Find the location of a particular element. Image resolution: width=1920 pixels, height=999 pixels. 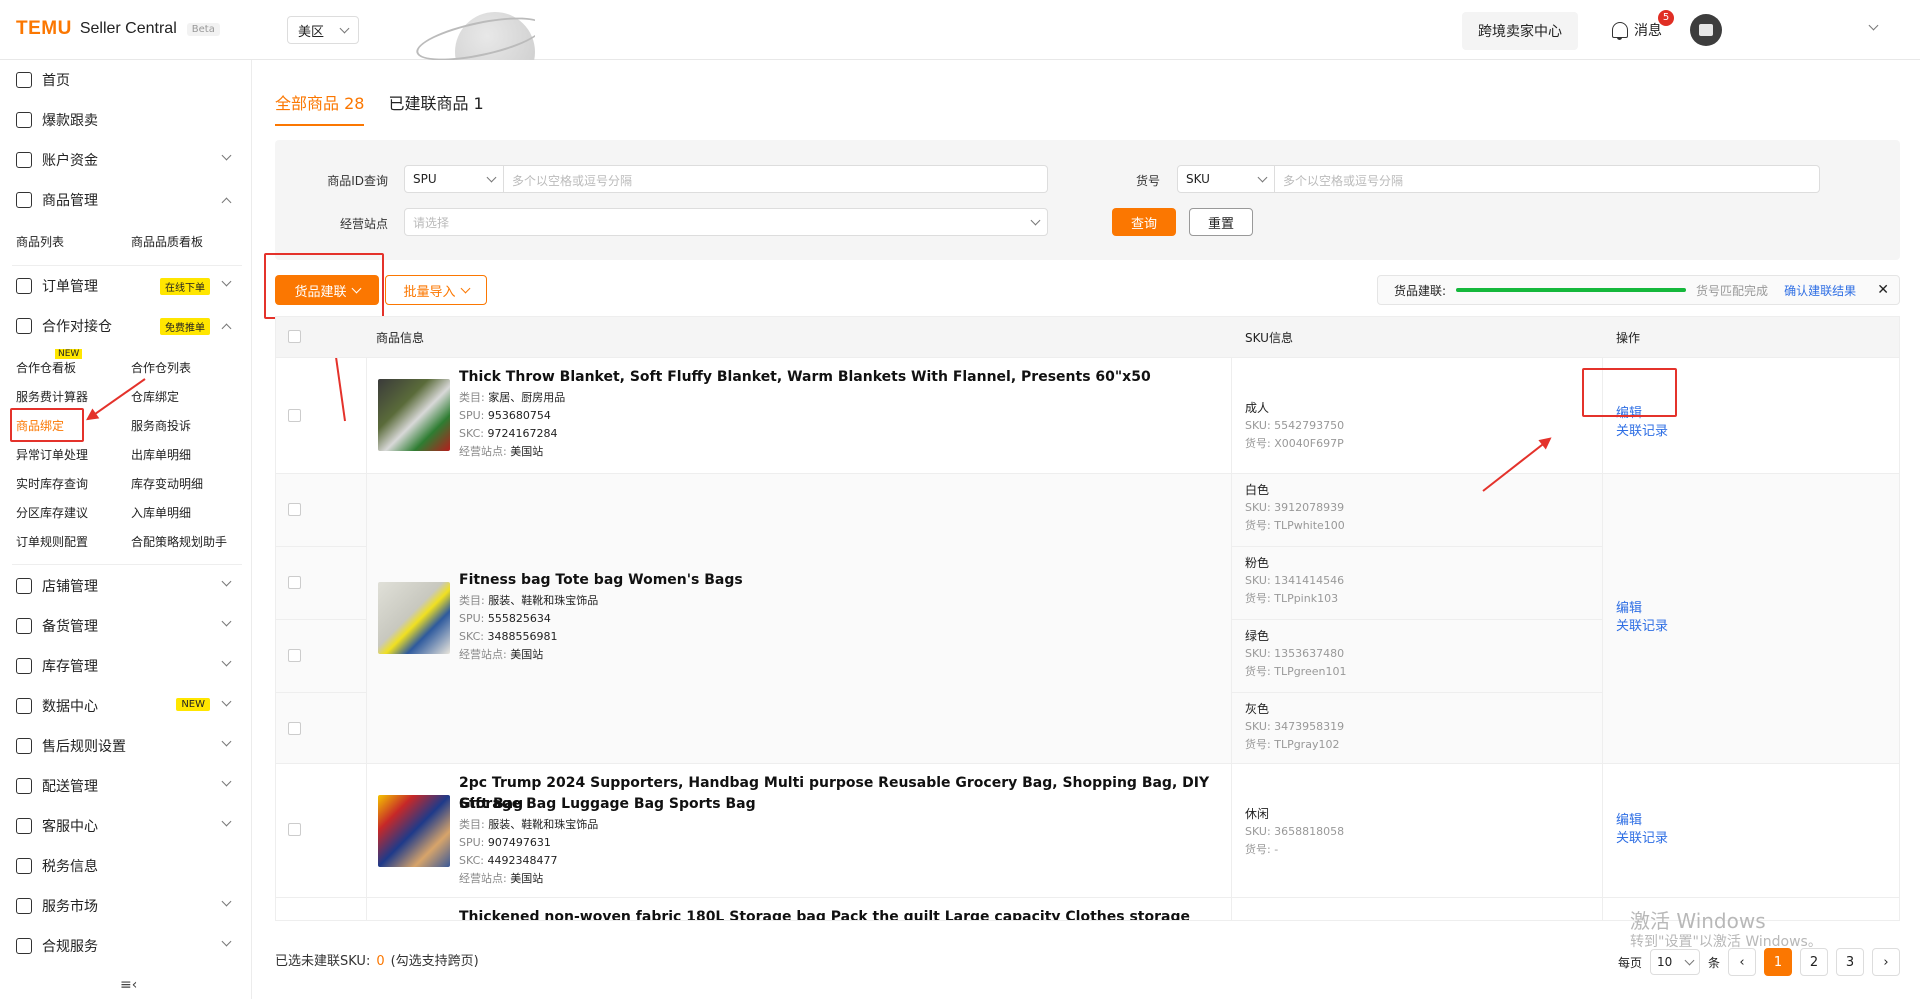

sidebar-sub-item: 异常订单处理 is located at coordinates (52, 454).